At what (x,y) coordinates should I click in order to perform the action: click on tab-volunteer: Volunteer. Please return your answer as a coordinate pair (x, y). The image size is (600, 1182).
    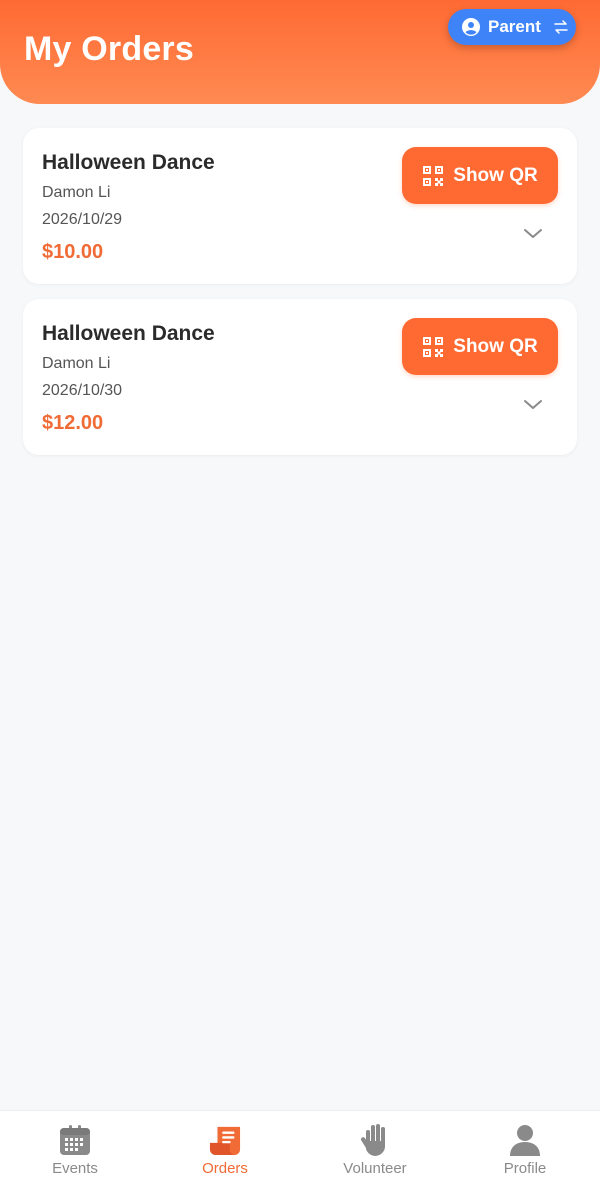
    Looking at the image, I should click on (375, 1146).